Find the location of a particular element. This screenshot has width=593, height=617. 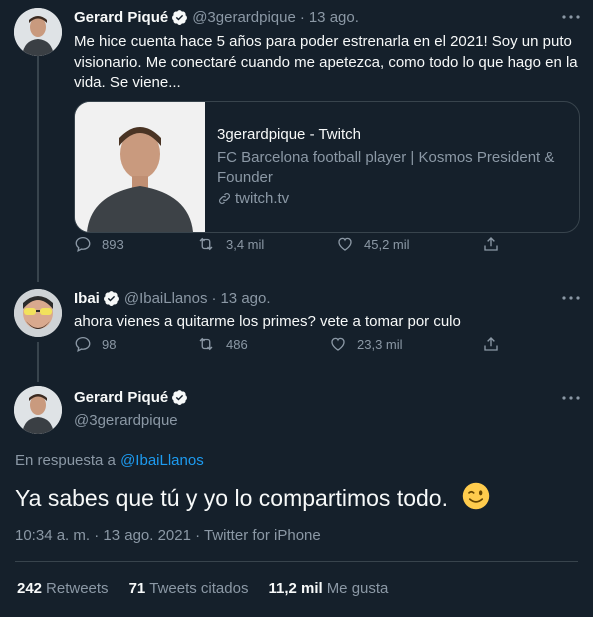

tweet2-header: Ibai @IbaiLlanos · 13 ago. is located at coordinates (172, 298).